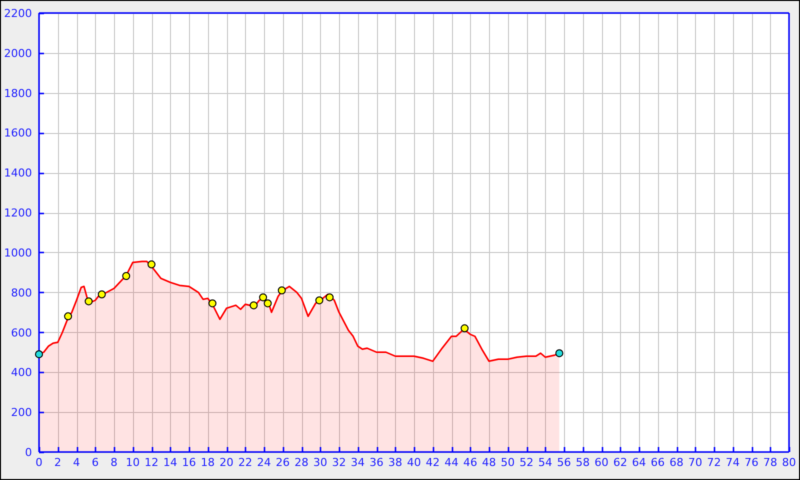  I want to click on x-tick-label: 64, so click(639, 462).